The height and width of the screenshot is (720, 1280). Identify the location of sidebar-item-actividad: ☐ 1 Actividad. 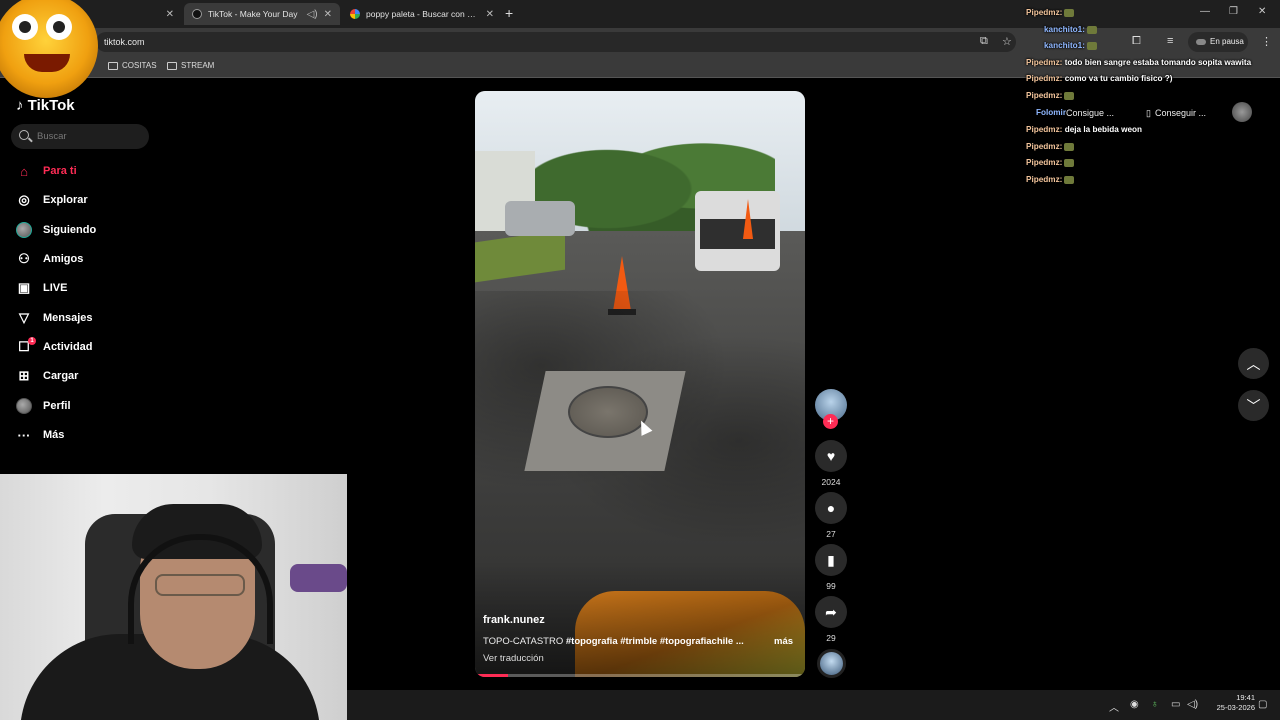
(54, 347).